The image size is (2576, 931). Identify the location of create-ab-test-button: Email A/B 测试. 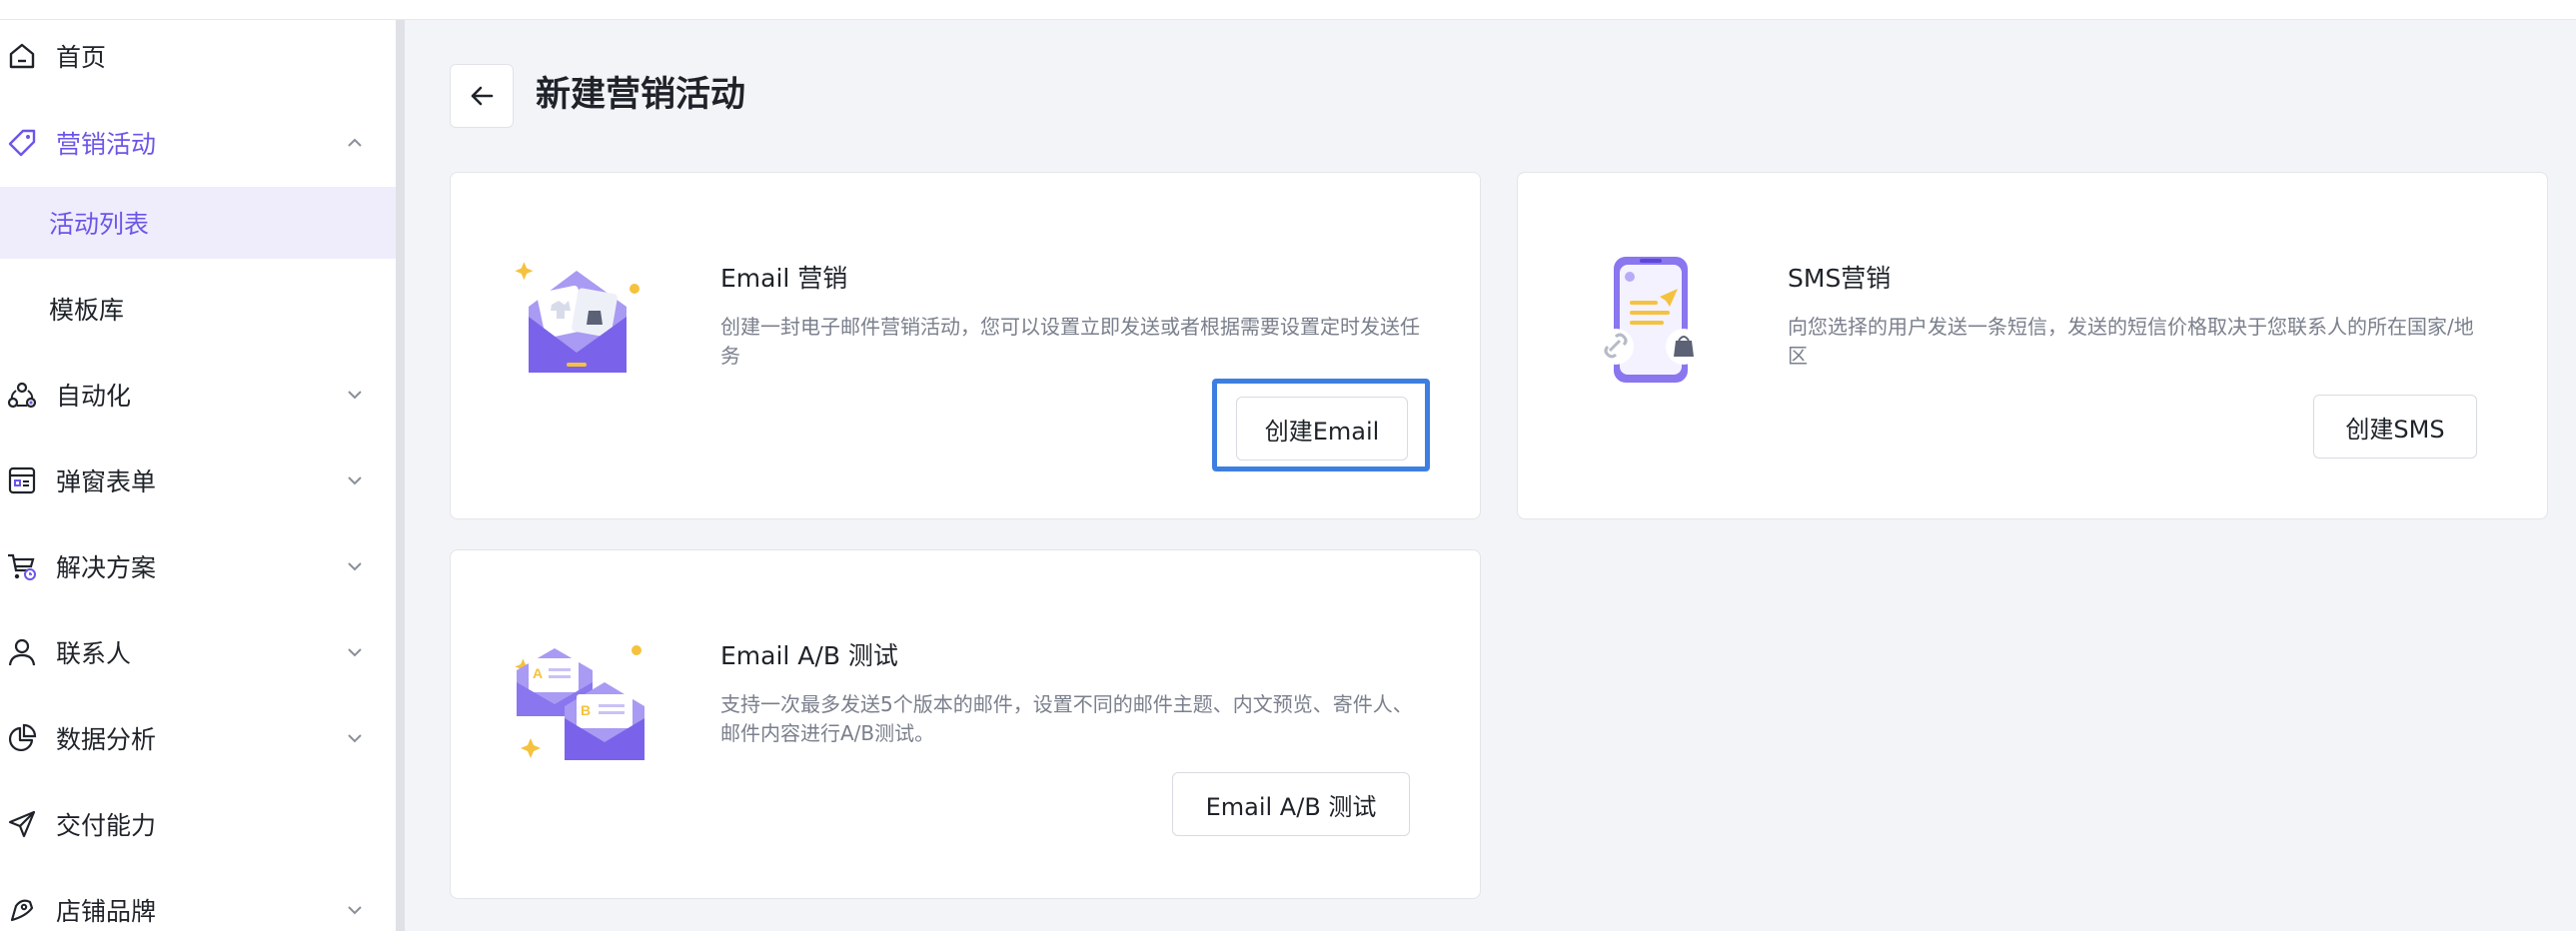
(1291, 804).